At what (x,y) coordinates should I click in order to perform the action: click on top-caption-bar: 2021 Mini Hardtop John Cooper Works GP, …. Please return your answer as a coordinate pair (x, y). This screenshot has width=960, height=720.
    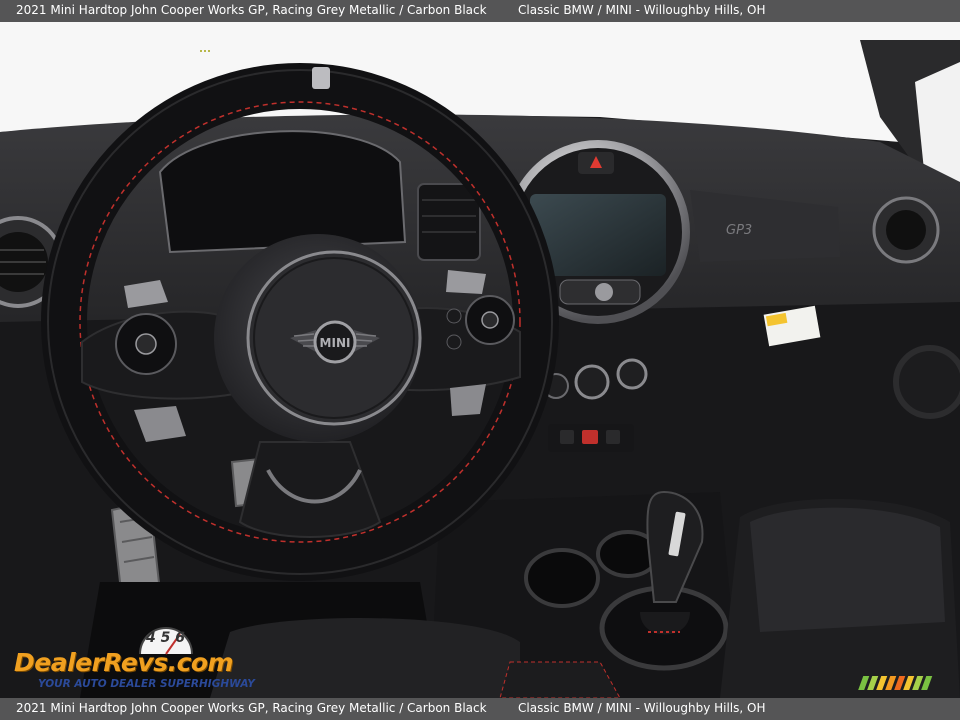
    Looking at the image, I should click on (480, 11).